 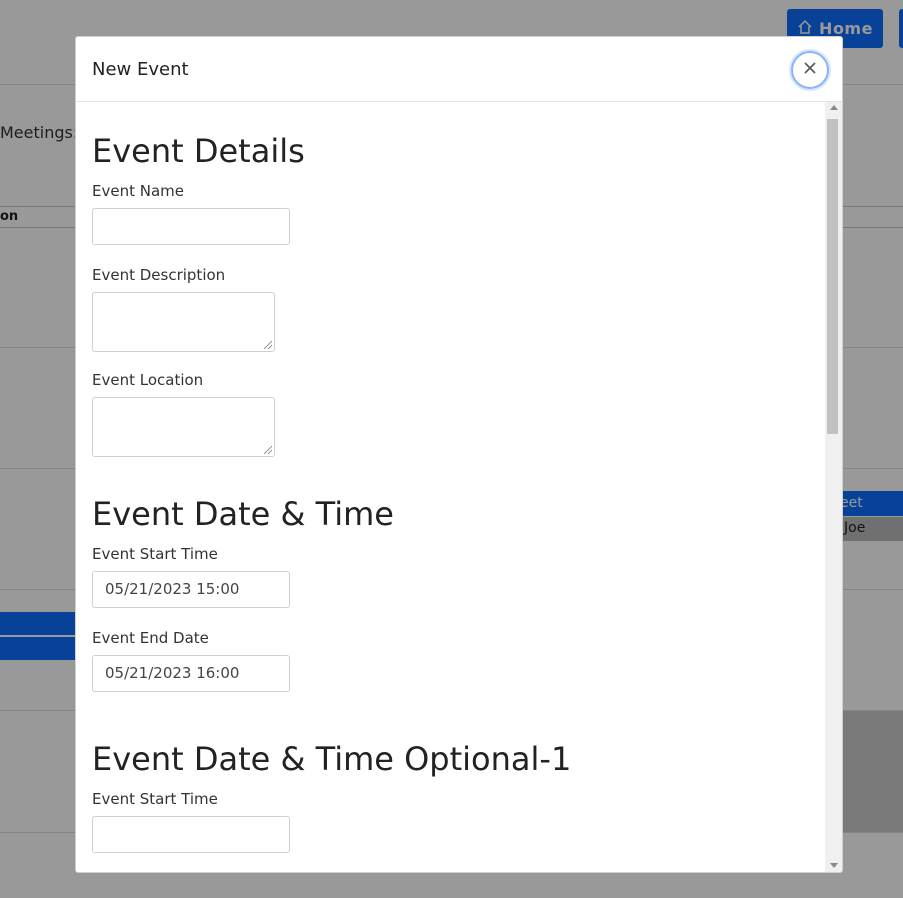 I want to click on modal-header: New Event, so click(x=459, y=69).